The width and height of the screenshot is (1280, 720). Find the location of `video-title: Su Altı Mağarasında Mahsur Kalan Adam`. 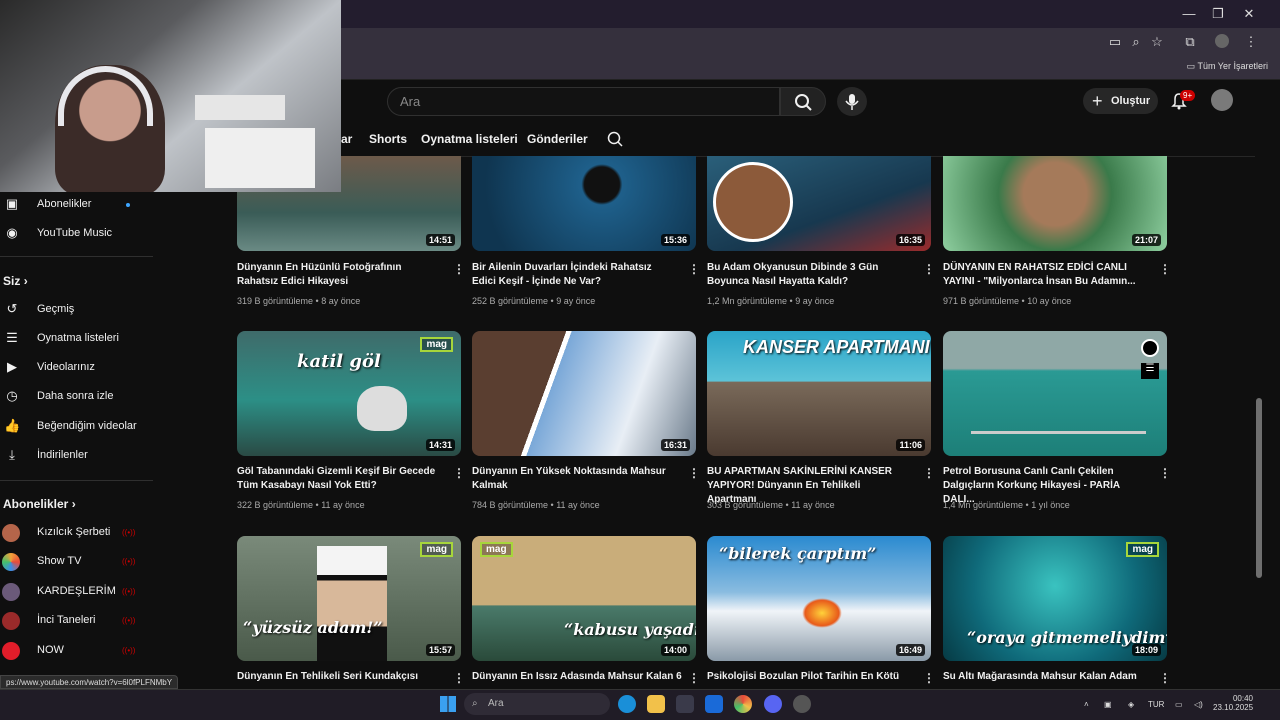

video-title: Su Altı Mağarasında Mahsur Kalan Adam is located at coordinates (1045, 677).